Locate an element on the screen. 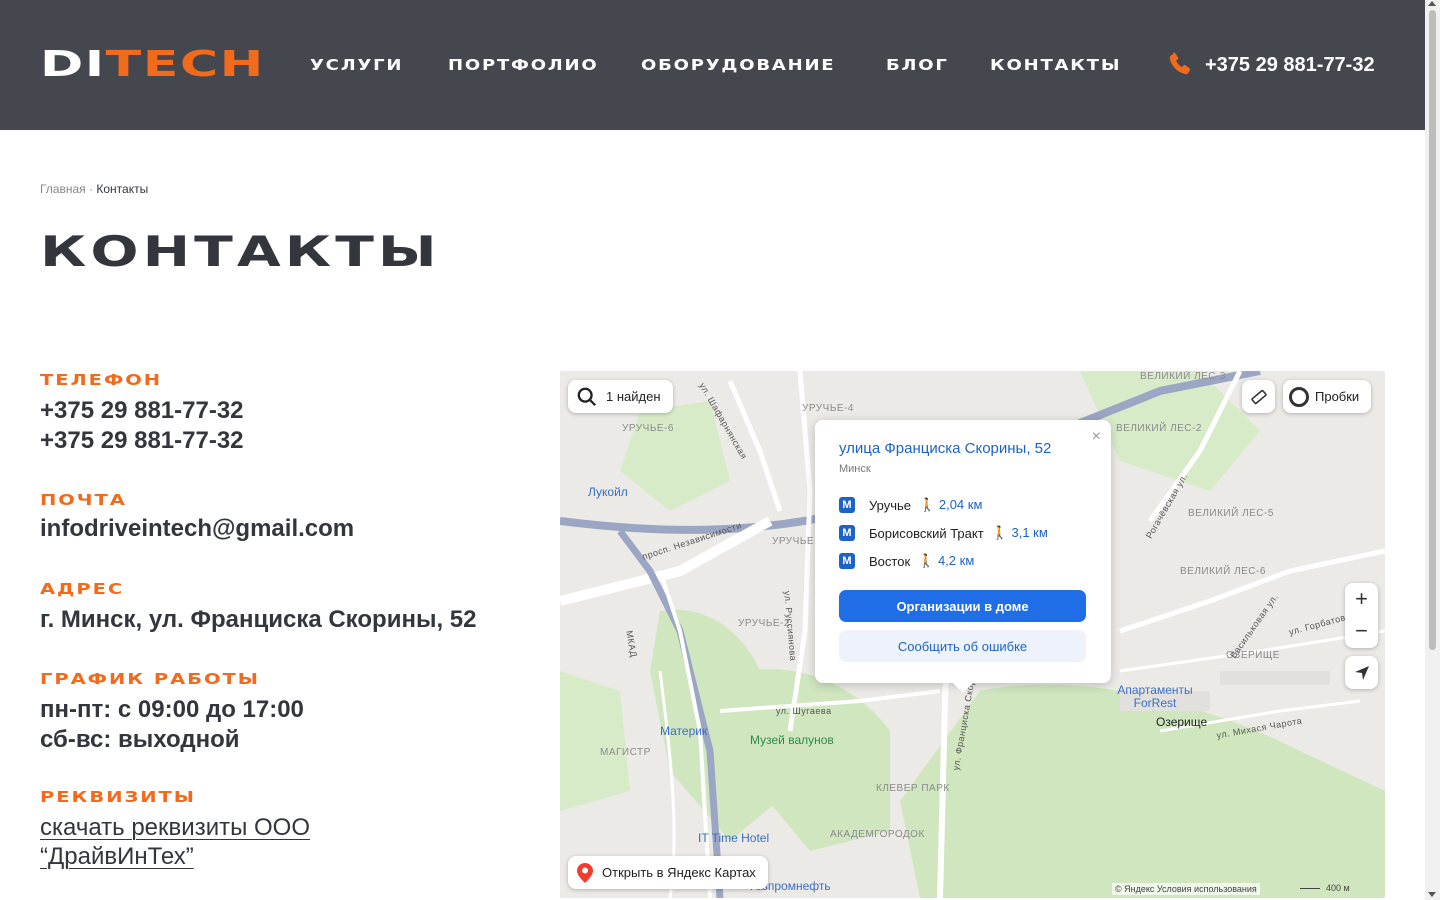 The image size is (1440, 900). scale-bar is located at coordinates (1310, 888).